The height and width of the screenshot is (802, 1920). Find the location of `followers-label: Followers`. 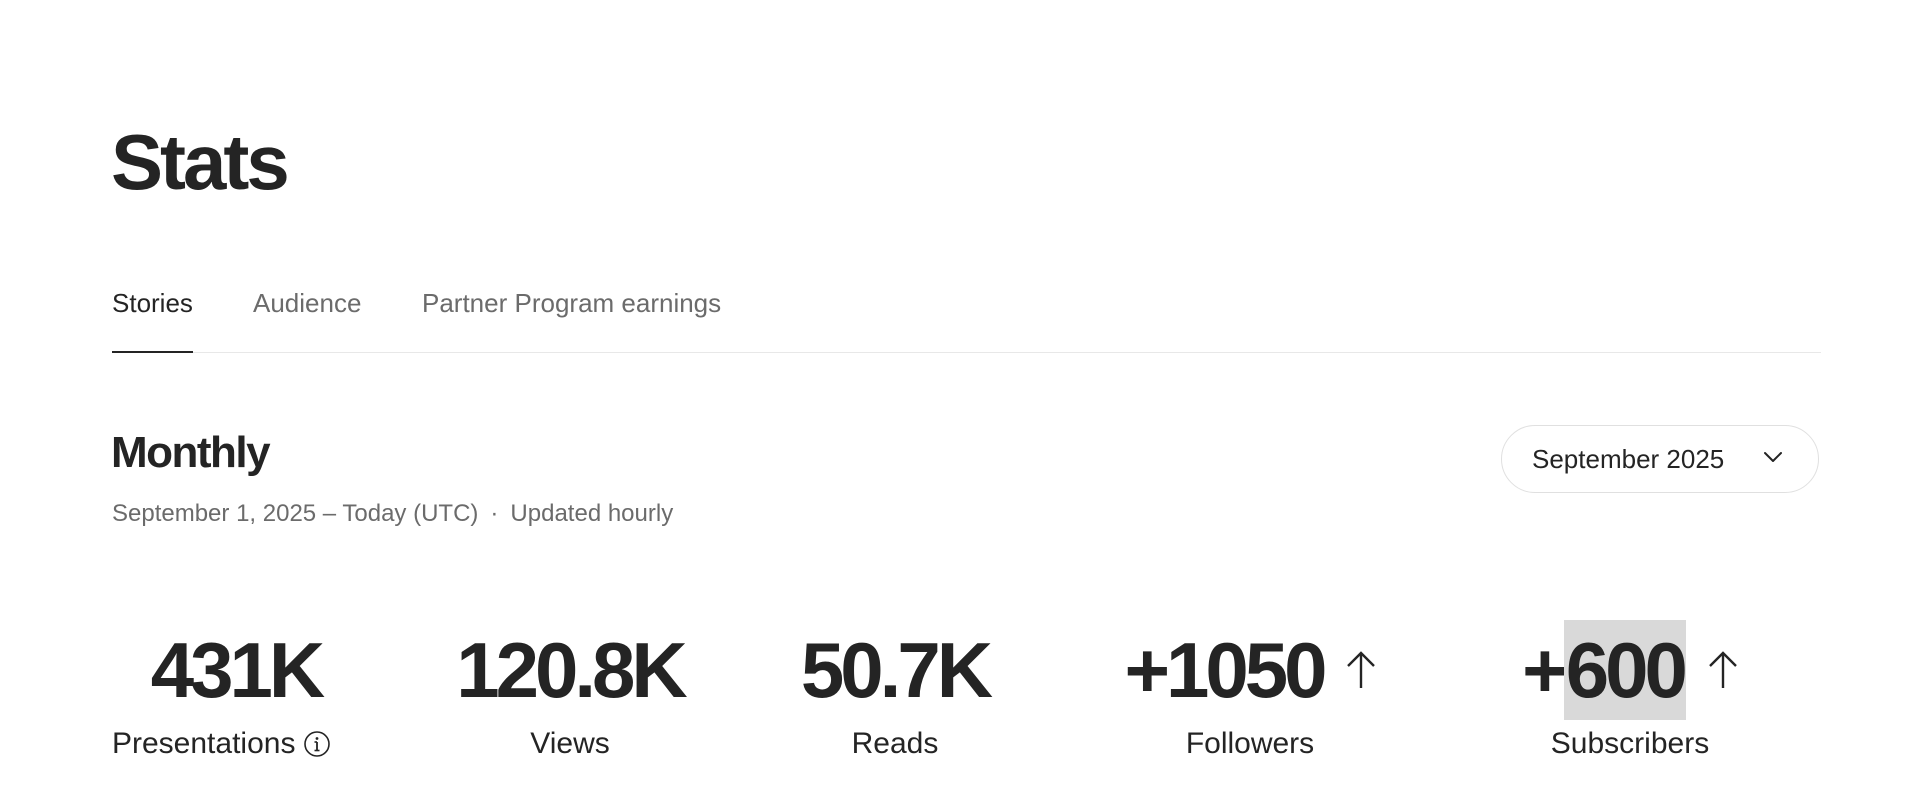

followers-label: Followers is located at coordinates (1250, 743).